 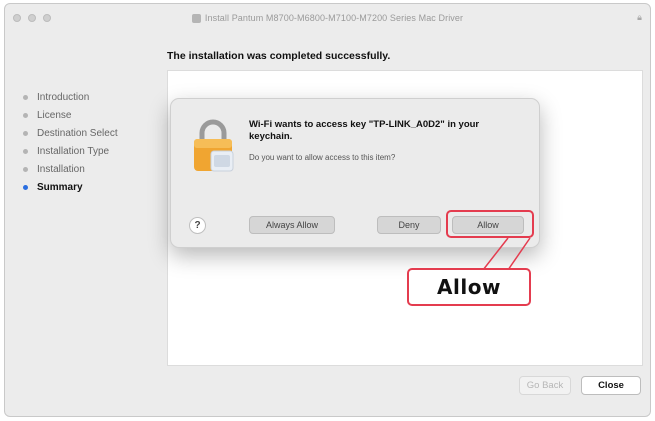 I want to click on allow-button-highlight, so click(x=490, y=224).